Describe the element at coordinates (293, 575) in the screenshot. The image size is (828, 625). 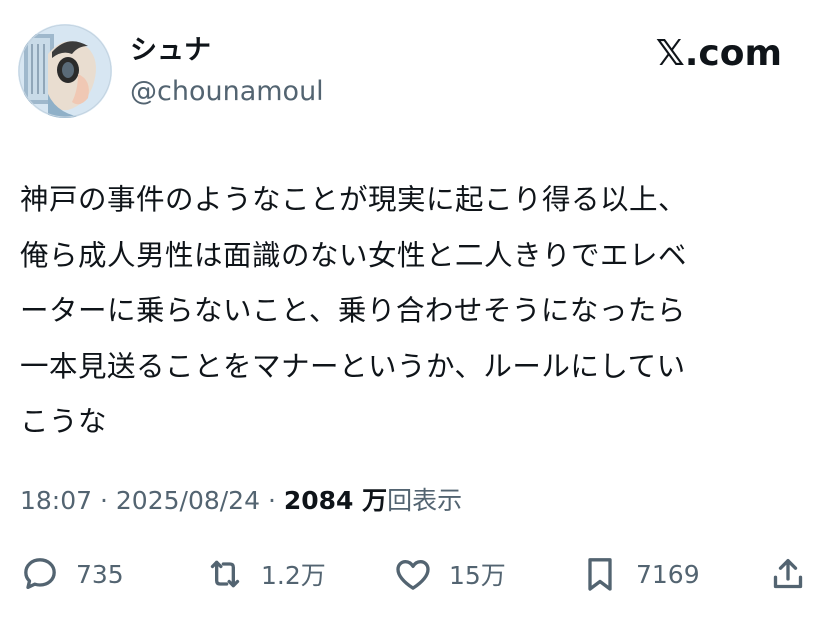
I see `repost-count: 1.2万` at that location.